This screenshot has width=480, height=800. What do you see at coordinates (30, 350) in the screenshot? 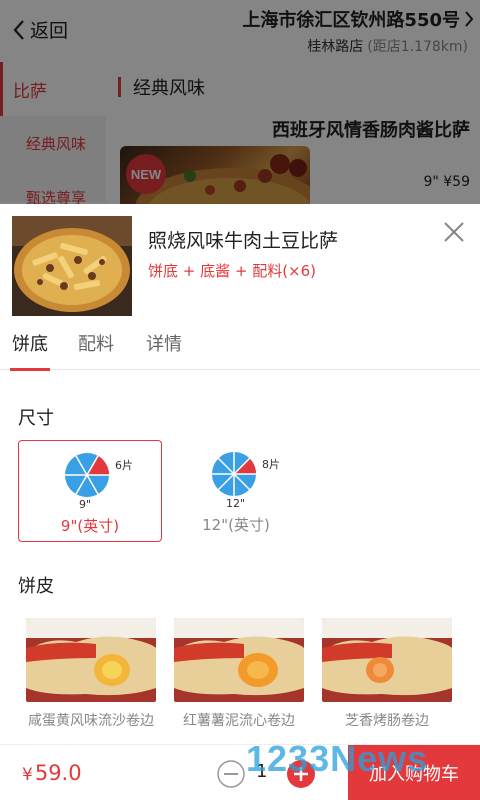
I see `tab-crust: 饼底` at bounding box center [30, 350].